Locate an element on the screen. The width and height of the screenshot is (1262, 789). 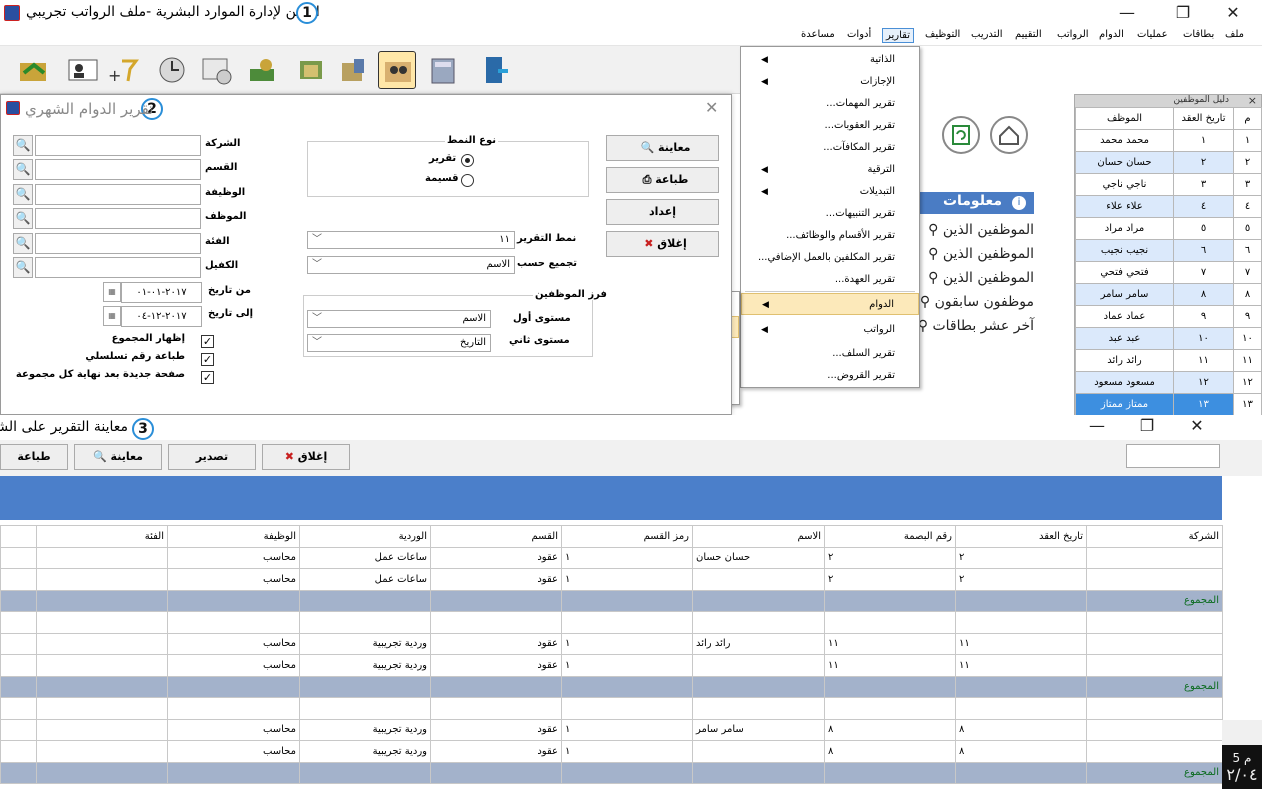
pin-add-icon: + is located at coordinates (123, 70).